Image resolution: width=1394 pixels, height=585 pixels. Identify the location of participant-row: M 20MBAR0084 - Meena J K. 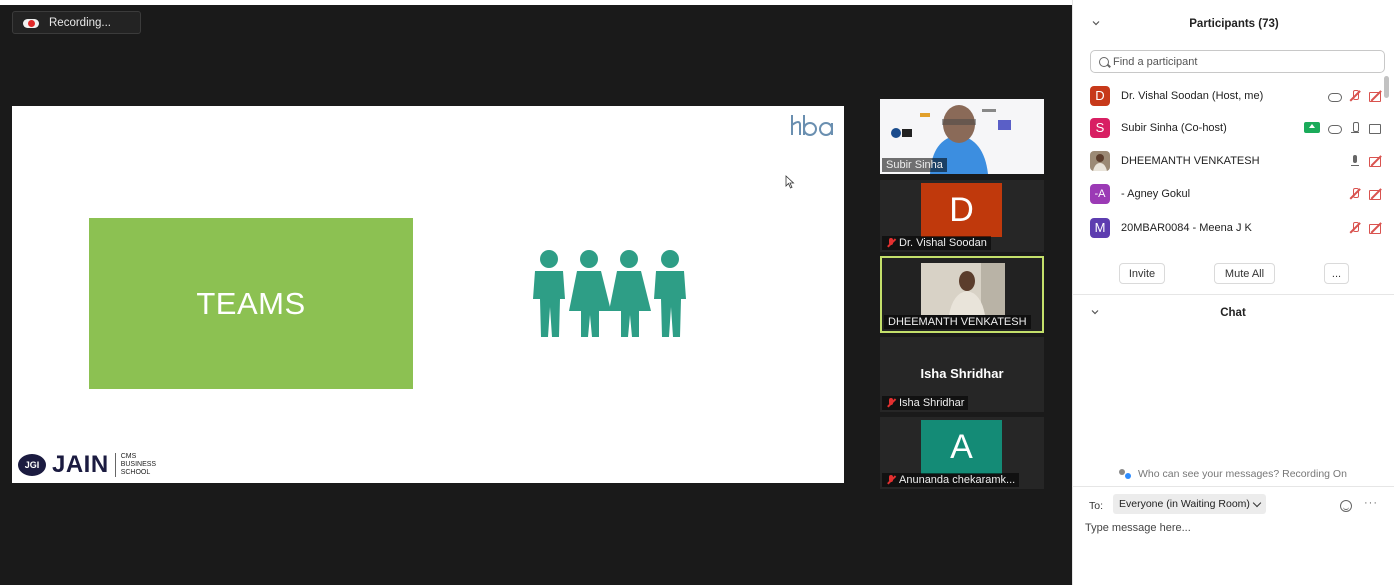
(1233, 227).